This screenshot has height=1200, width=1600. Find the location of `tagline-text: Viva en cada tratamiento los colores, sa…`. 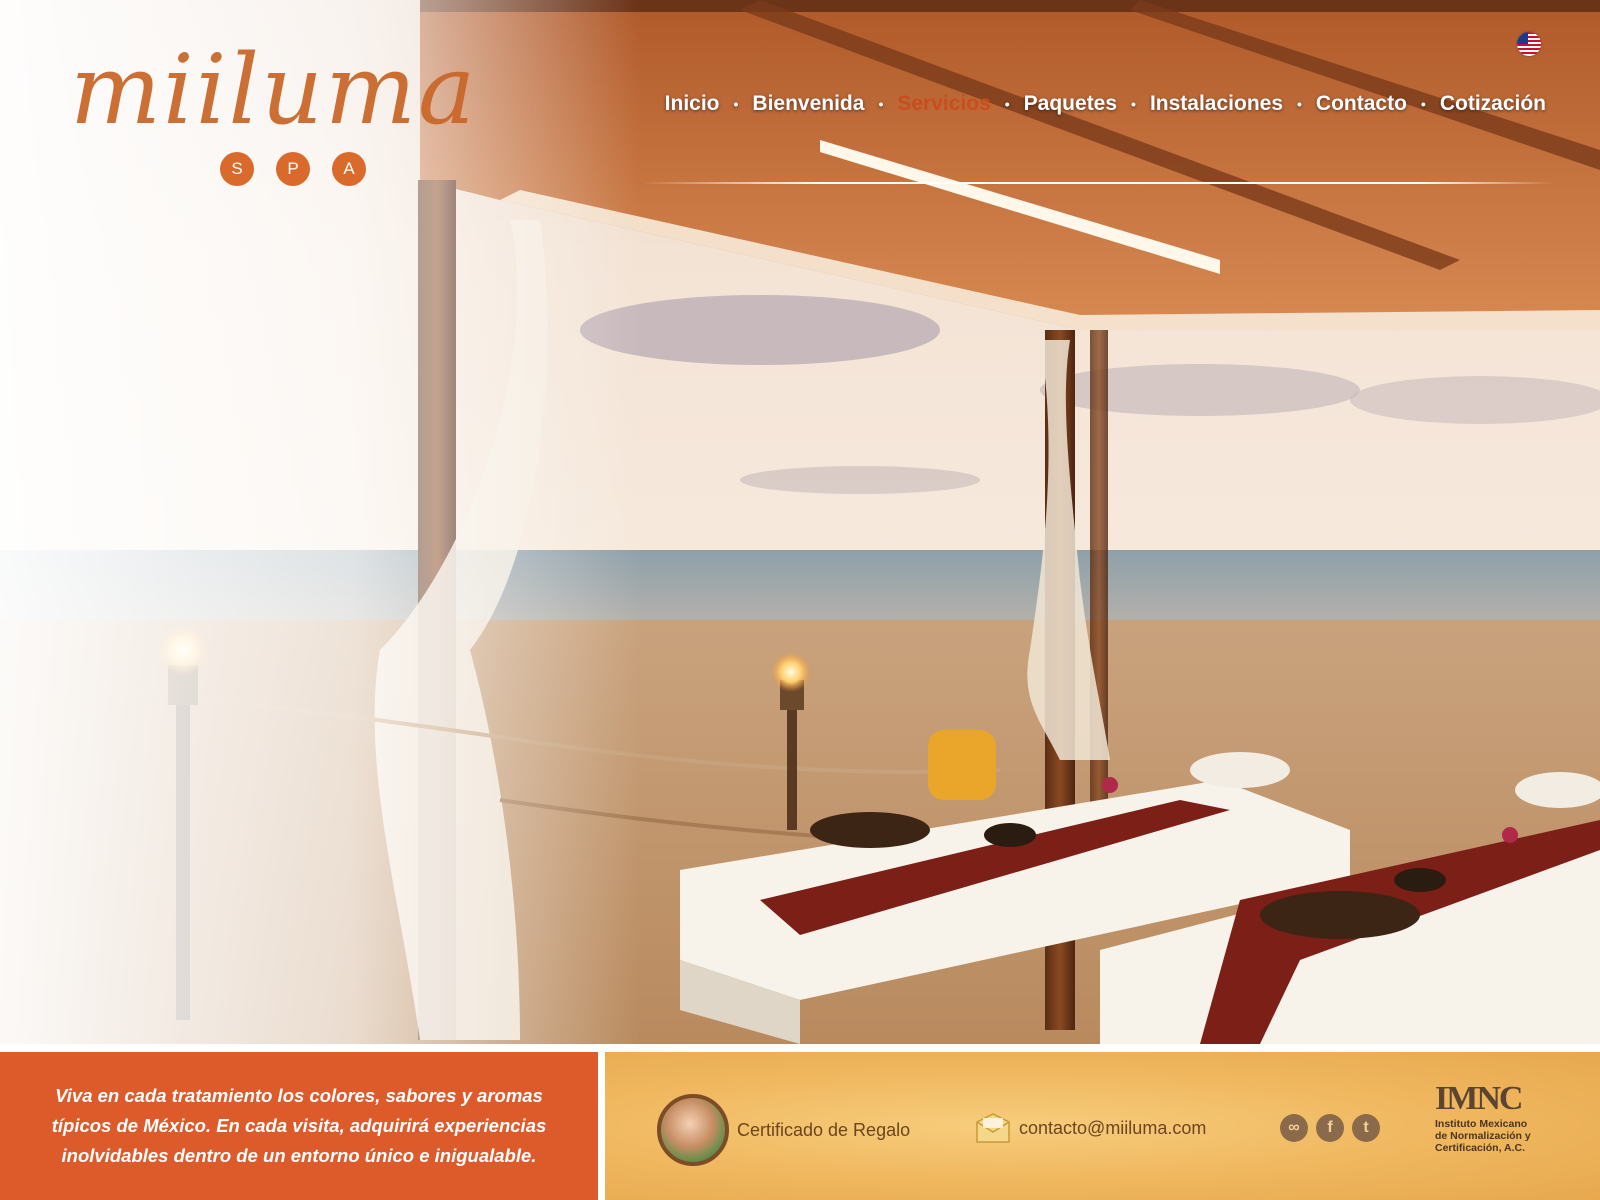

tagline-text: Viva en cada tratamiento los colores, sa… is located at coordinates (299, 1125).